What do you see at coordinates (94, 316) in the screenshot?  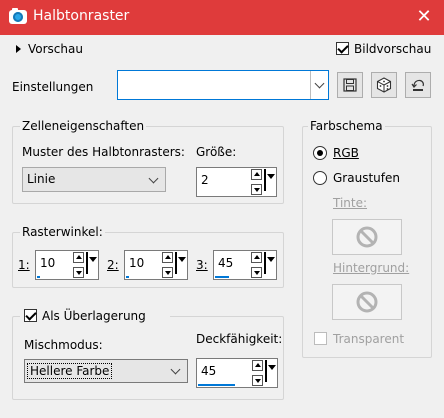 I see `overlay-label: Als Überlagerung` at bounding box center [94, 316].